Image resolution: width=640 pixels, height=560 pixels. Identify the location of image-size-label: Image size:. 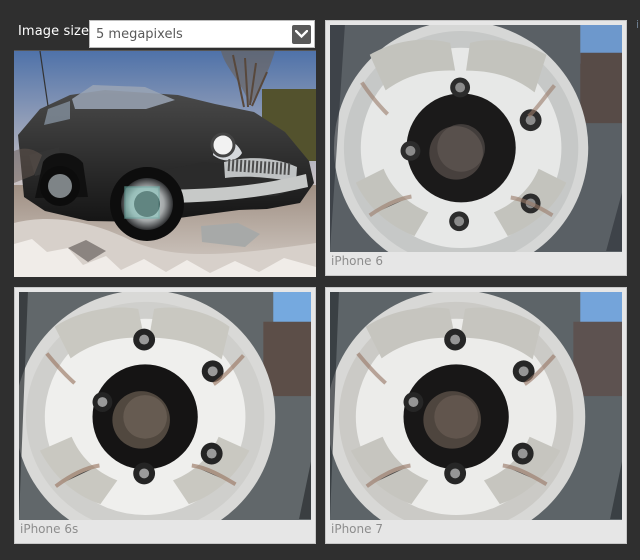
(56, 31).